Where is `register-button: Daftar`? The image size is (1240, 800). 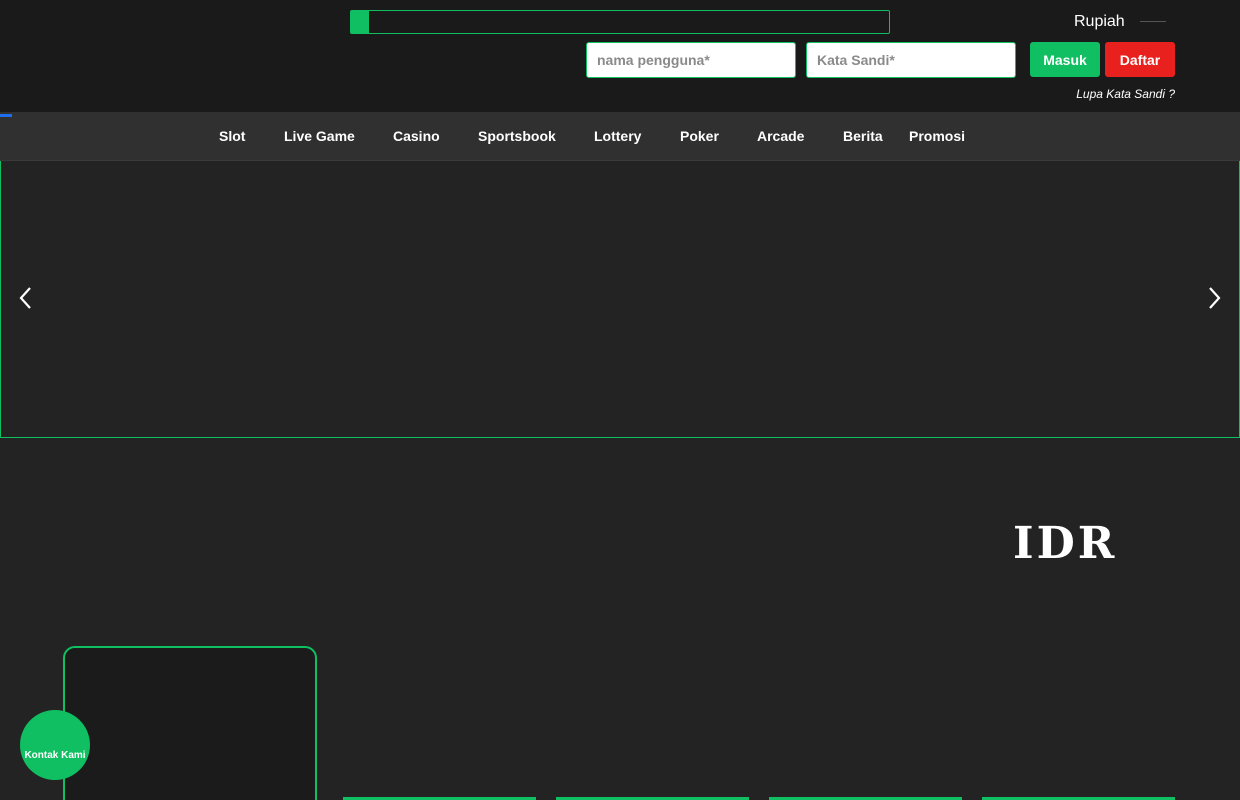 register-button: Daftar is located at coordinates (1140, 59).